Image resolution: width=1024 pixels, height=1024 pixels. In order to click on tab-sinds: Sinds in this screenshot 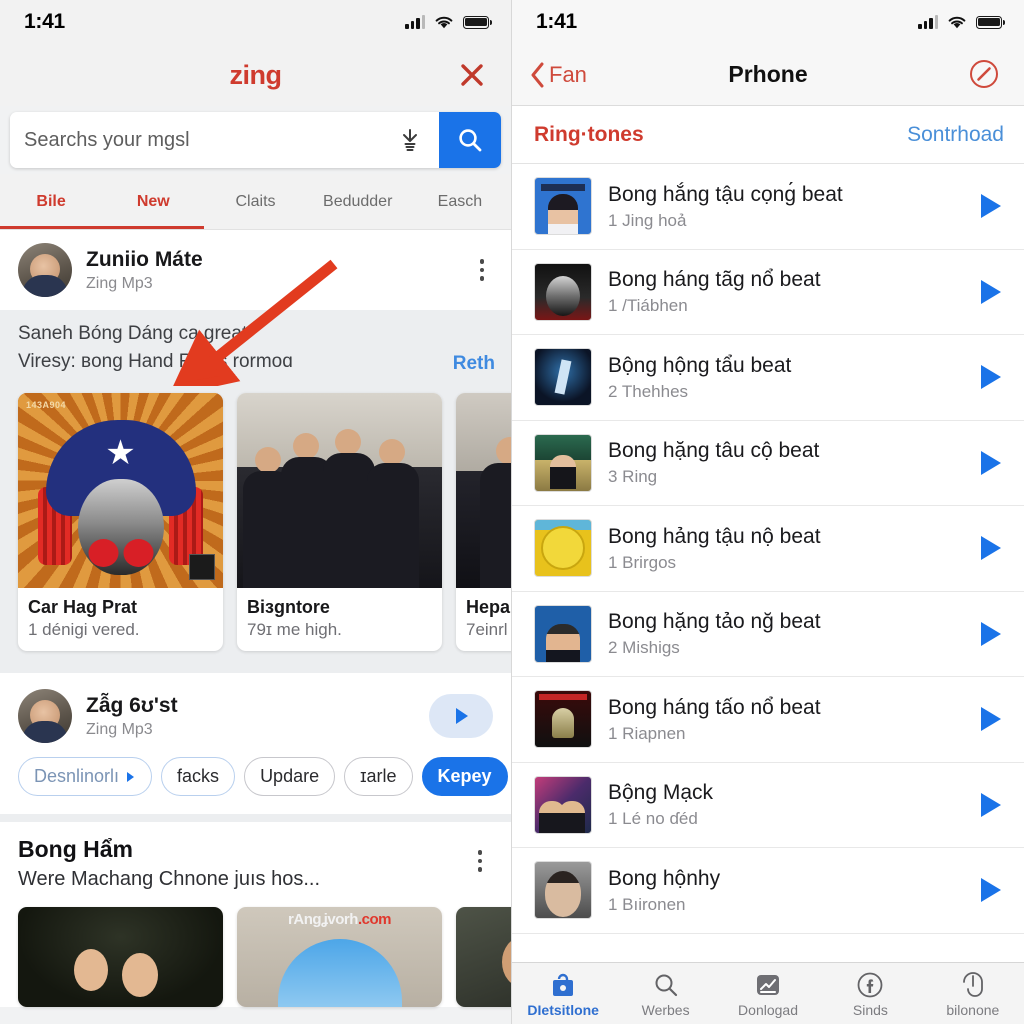, I will do `click(870, 993)`.